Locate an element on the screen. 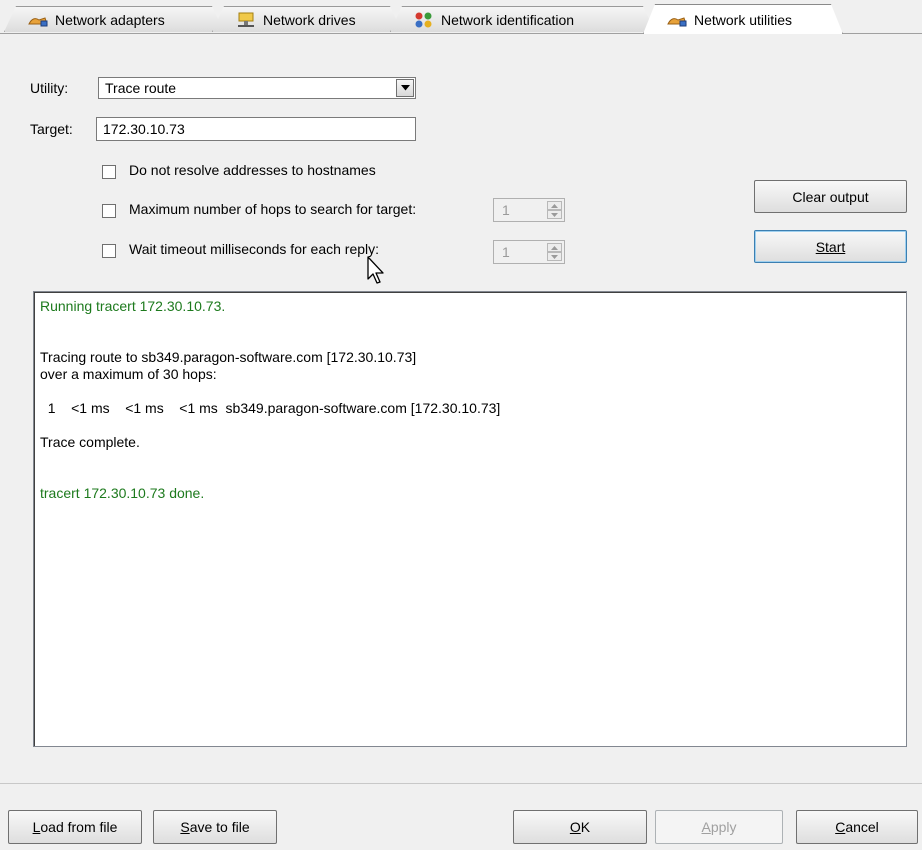 This screenshot has width=922, height=850. tab-label: Network utilities is located at coordinates (743, 19).